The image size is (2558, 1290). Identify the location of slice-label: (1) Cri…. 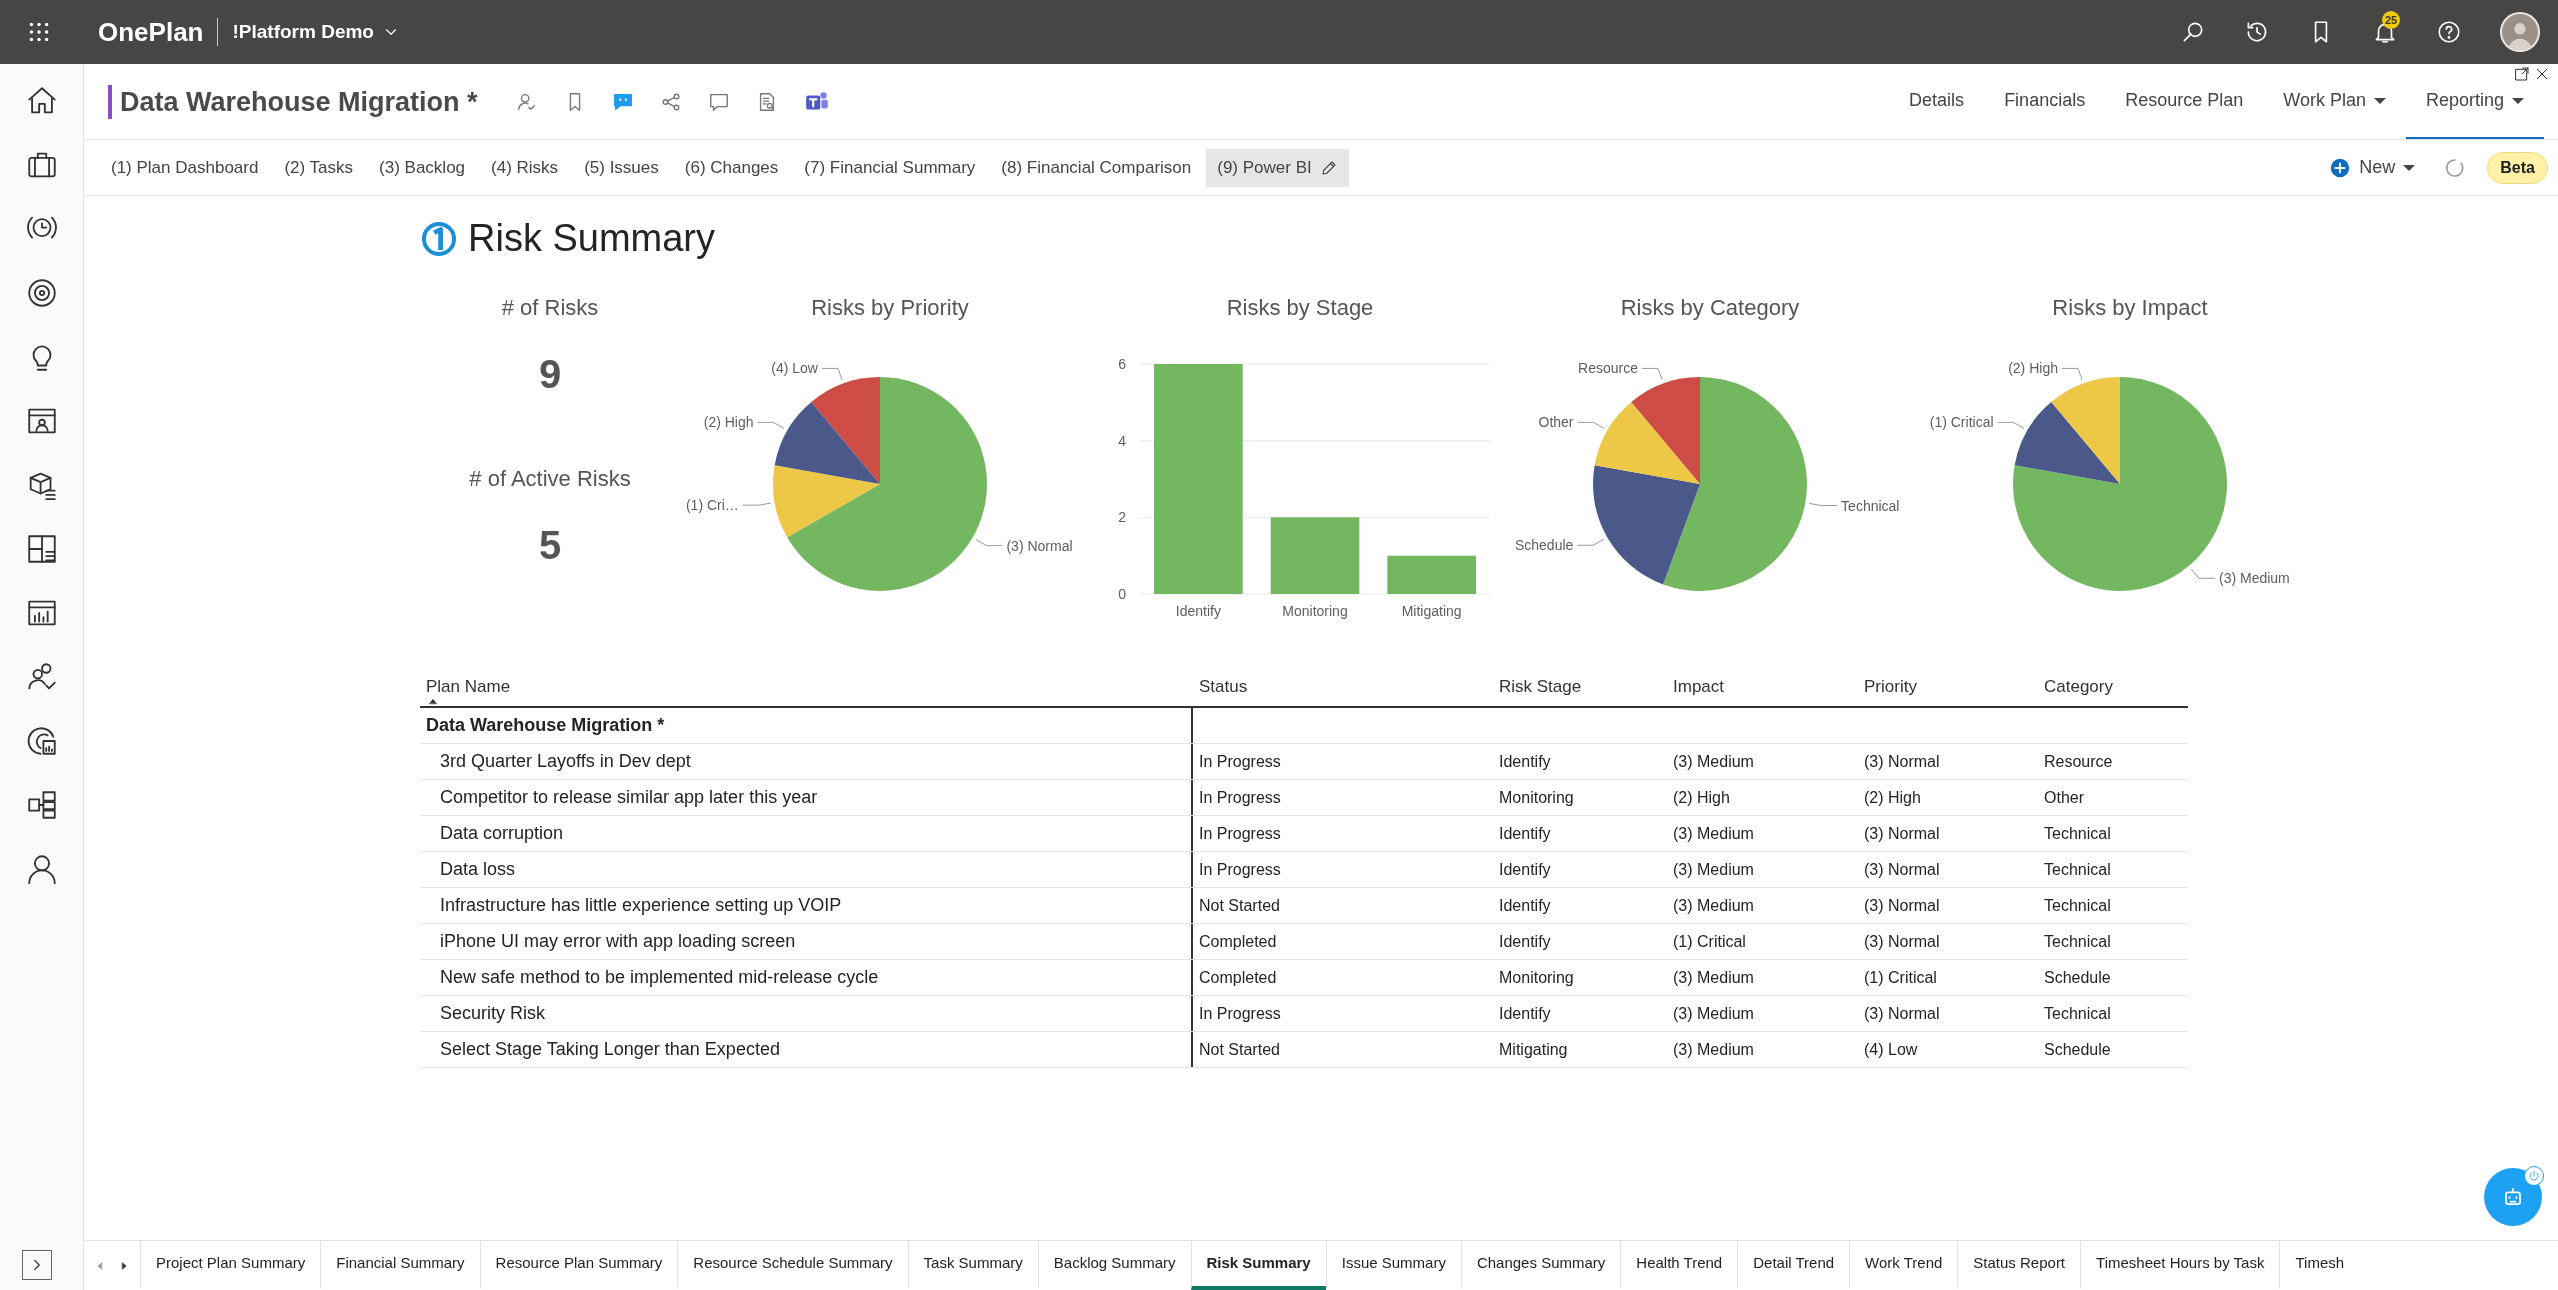
(712, 505).